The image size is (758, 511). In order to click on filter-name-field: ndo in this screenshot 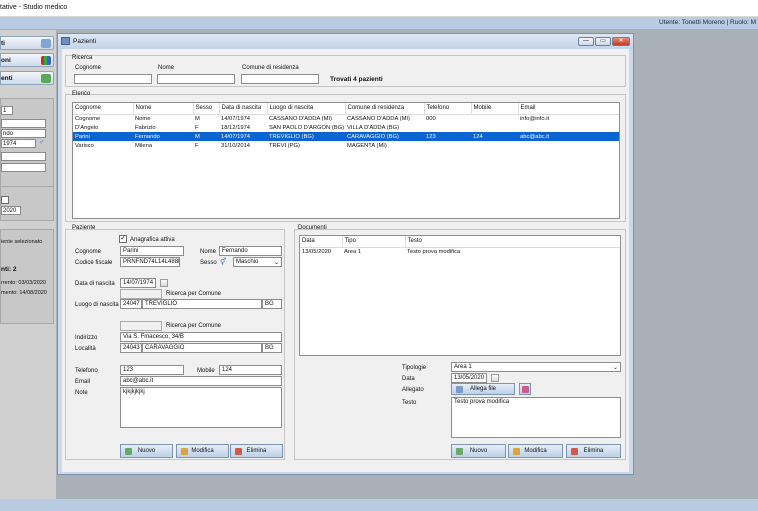, I will do `click(23, 133)`.